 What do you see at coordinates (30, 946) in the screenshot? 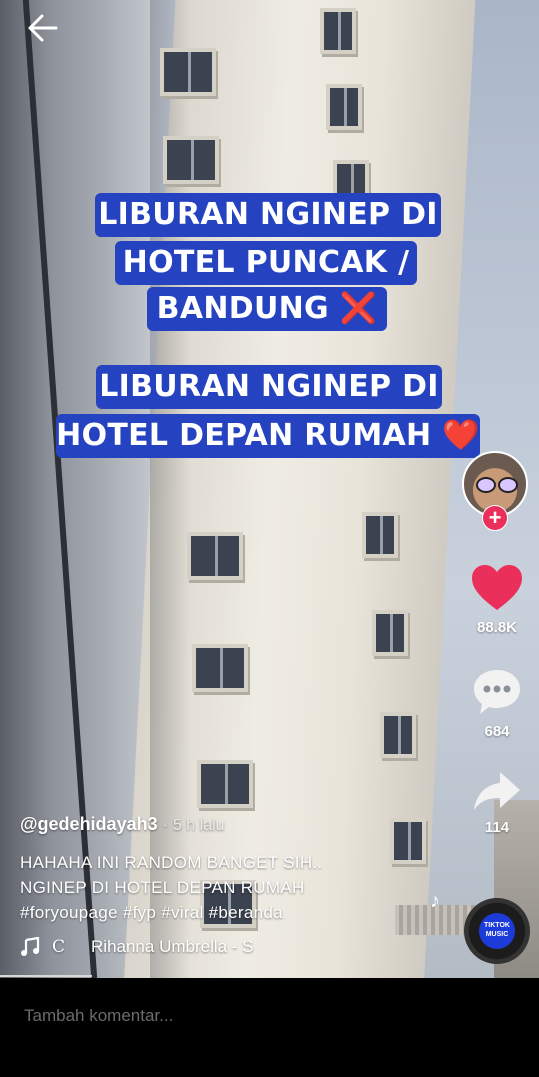
I see `music-note-icon` at bounding box center [30, 946].